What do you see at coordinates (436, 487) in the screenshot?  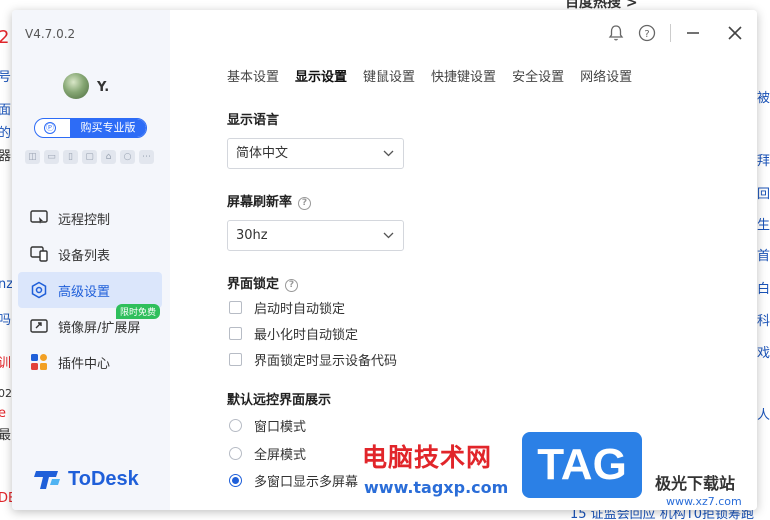 I see `watermark-url: www.tagxp.com` at bounding box center [436, 487].